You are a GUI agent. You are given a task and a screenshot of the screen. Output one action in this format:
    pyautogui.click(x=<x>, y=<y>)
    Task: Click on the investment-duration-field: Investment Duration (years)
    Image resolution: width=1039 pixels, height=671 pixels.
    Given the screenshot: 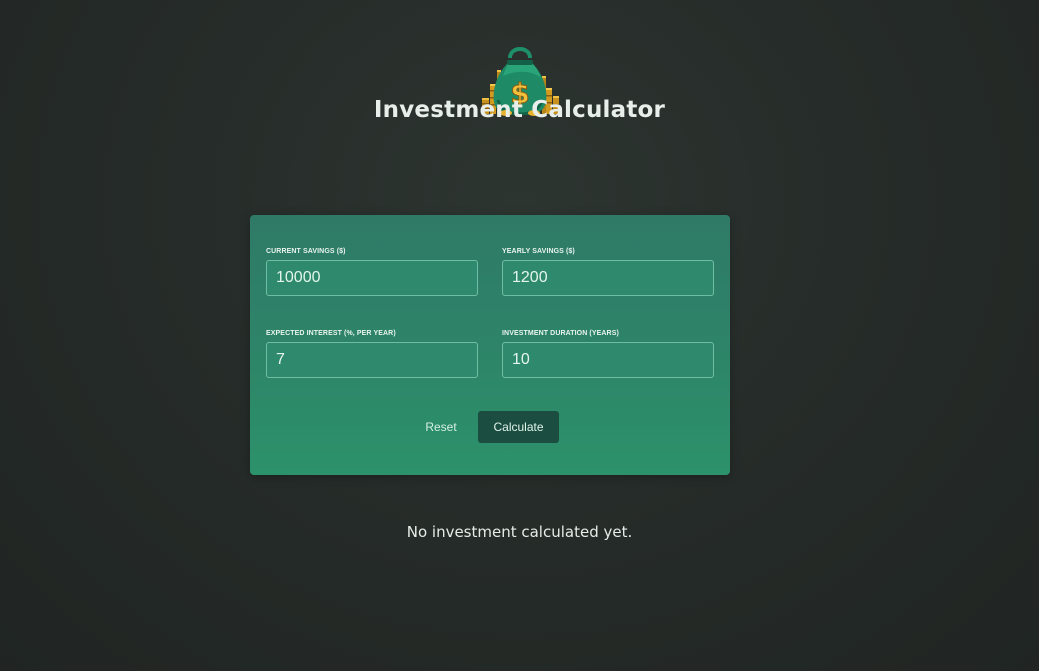 What is the action you would take?
    pyautogui.click(x=608, y=353)
    